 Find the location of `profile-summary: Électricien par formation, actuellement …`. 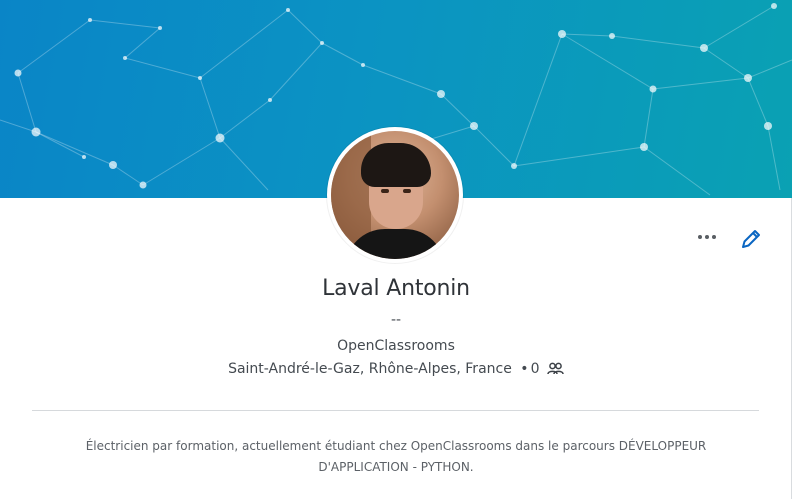

profile-summary: Électricien par formation, actuellement … is located at coordinates (396, 456).